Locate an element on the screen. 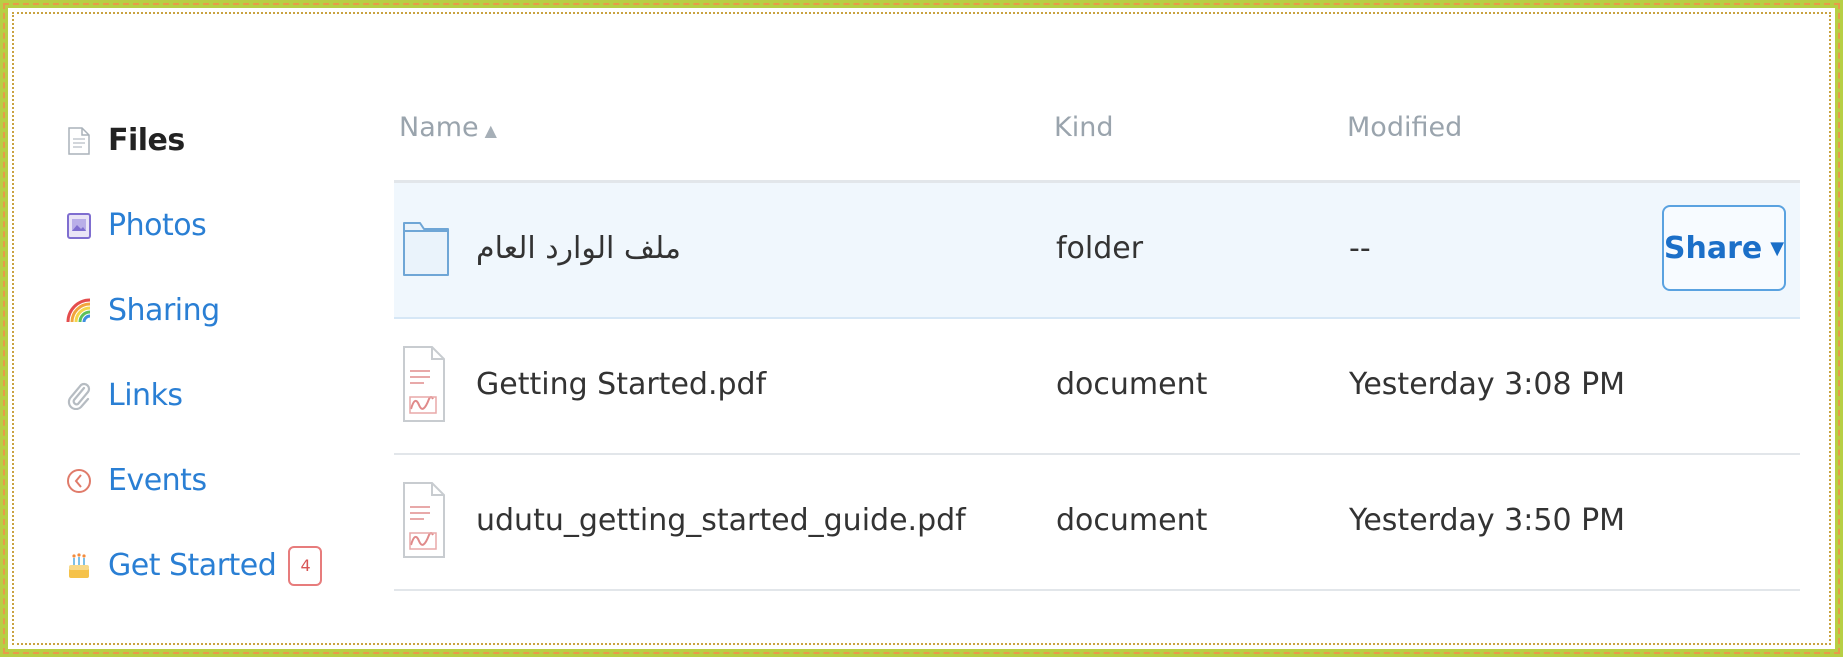 The width and height of the screenshot is (1843, 657). sidebar-item-label: Photos is located at coordinates (157, 225).